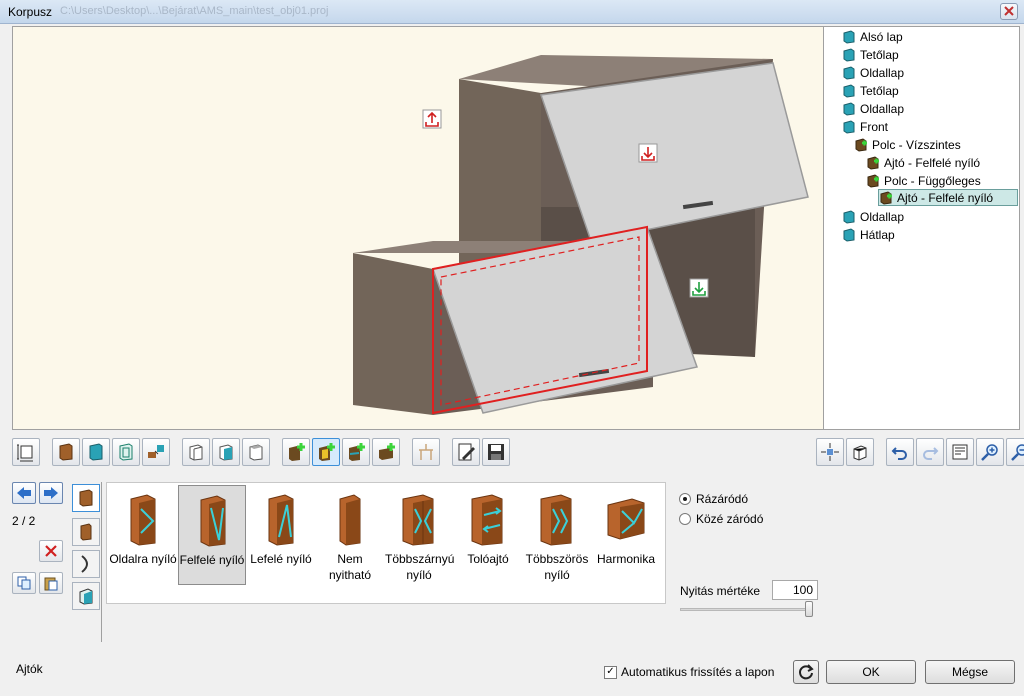  I want to click on properties-icon, so click(960, 452).